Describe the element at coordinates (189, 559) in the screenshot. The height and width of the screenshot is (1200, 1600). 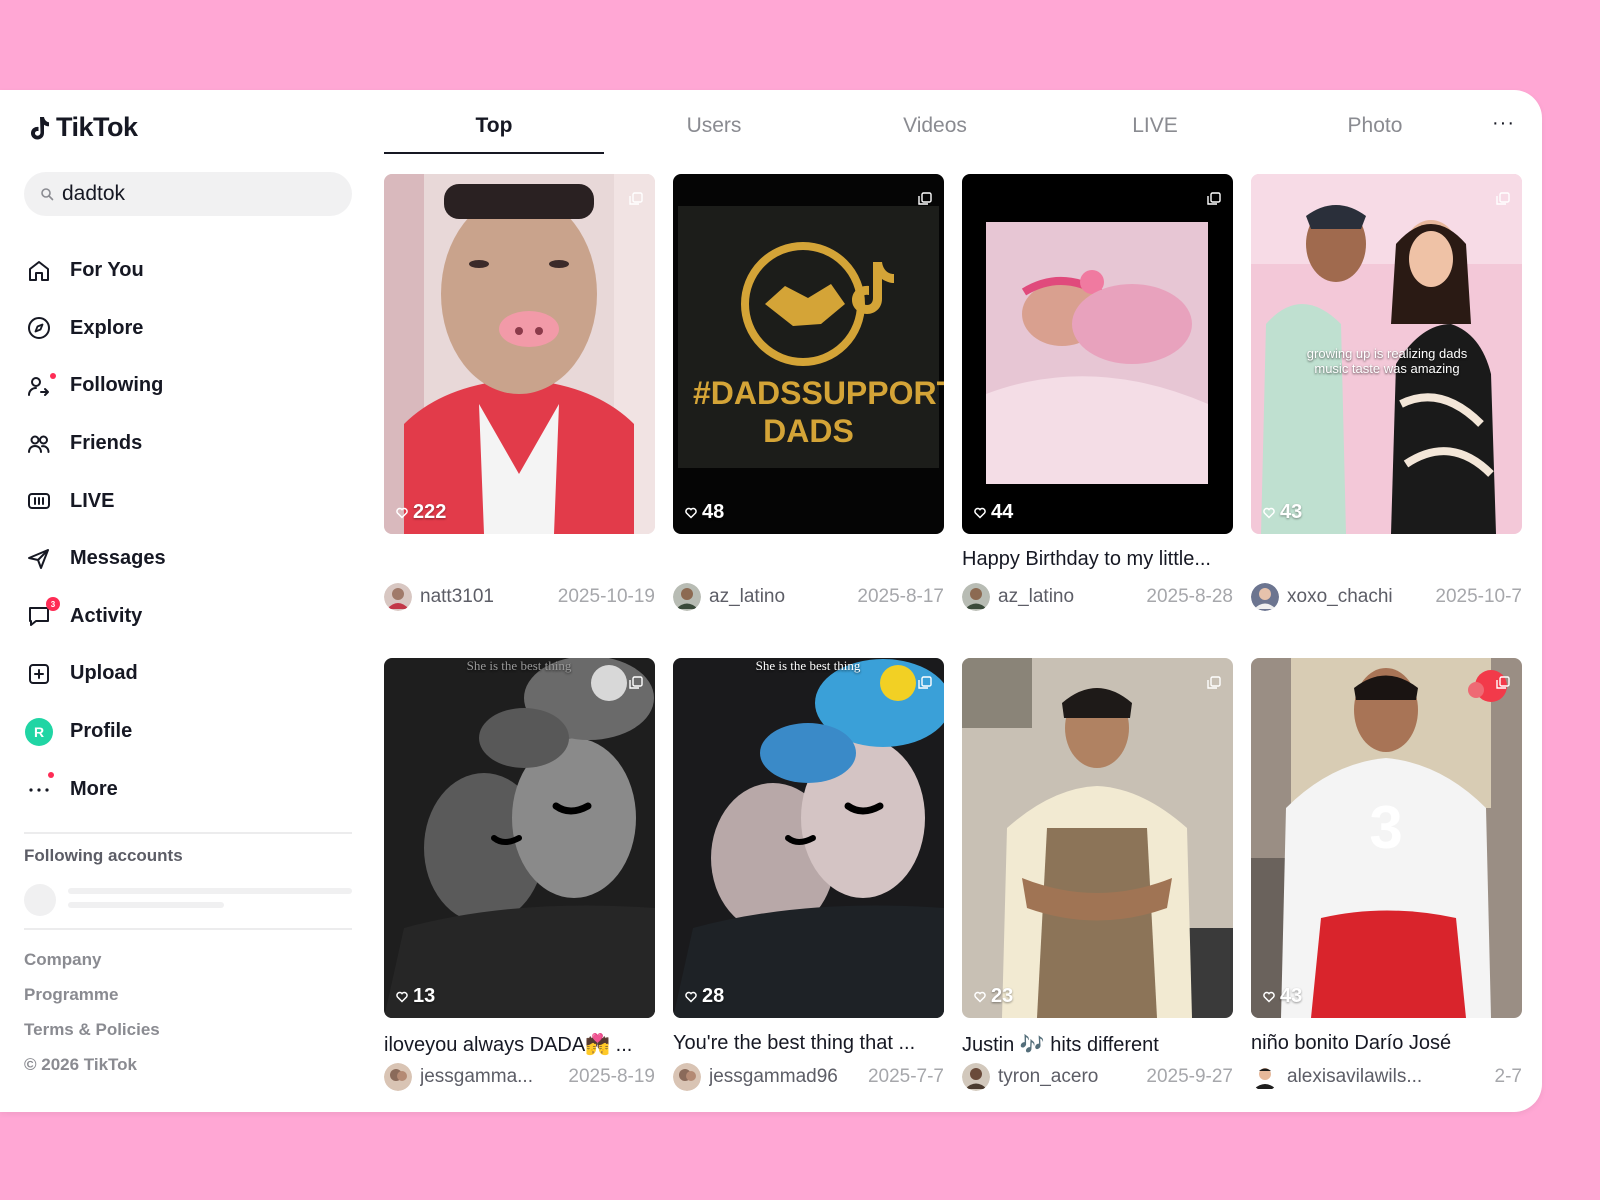
I see `nav-messages: Messages` at that location.